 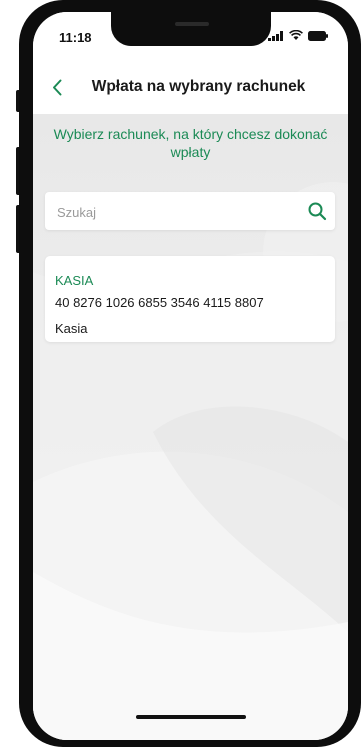 What do you see at coordinates (317, 211) in the screenshot?
I see `search-icon` at bounding box center [317, 211].